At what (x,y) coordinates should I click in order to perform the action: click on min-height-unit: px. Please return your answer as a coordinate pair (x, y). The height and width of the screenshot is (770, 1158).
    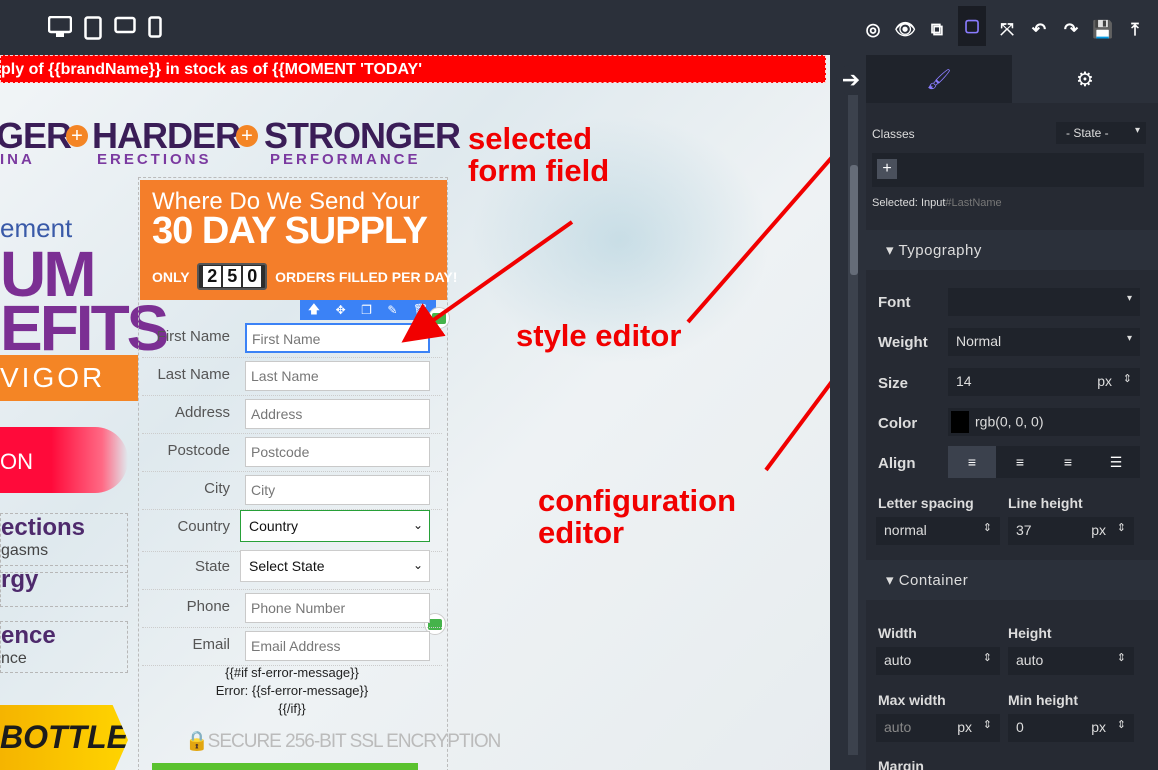
    Looking at the image, I should click on (1098, 727).